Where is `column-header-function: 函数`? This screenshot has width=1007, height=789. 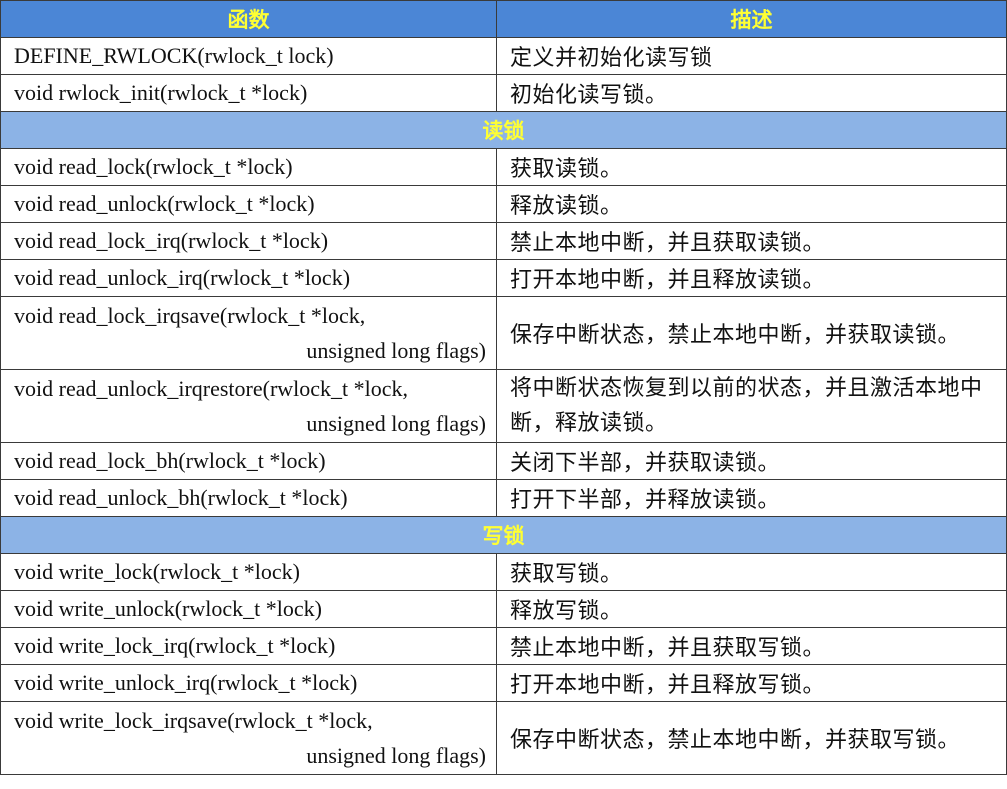
column-header-function: 函数 is located at coordinates (248, 19).